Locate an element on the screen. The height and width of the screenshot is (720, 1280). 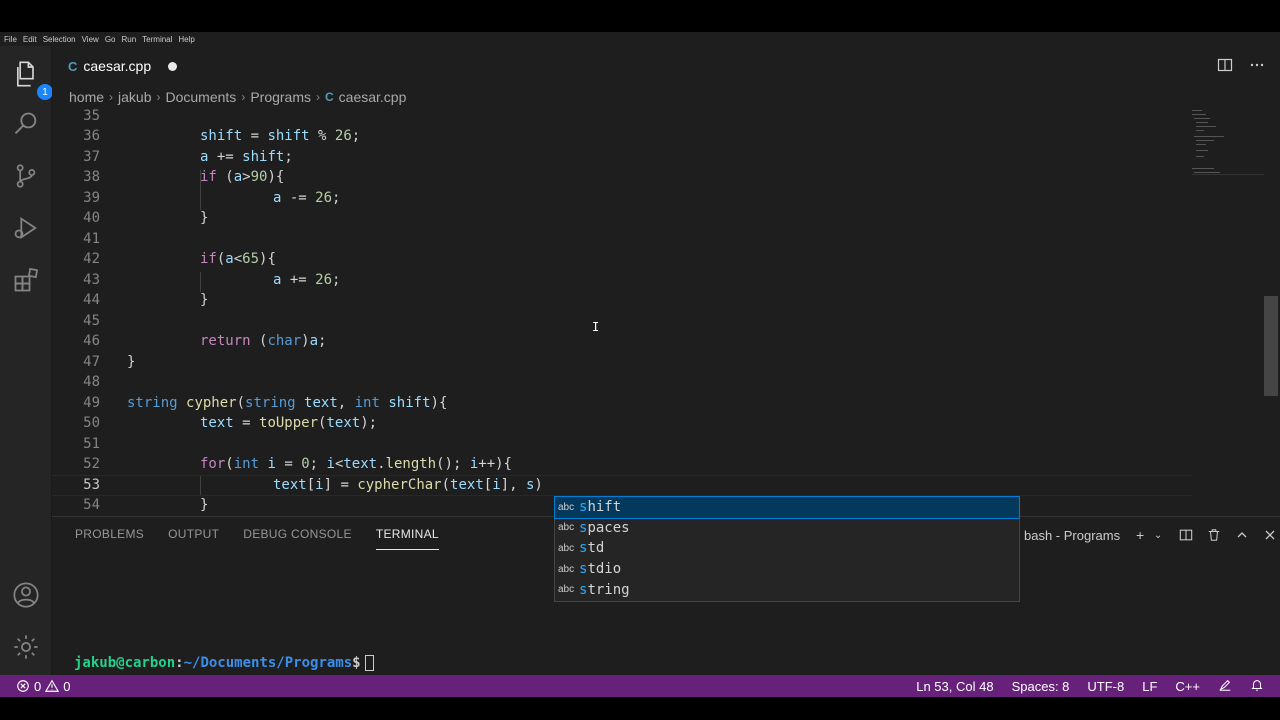
search-icon is located at coordinates (26, 124).